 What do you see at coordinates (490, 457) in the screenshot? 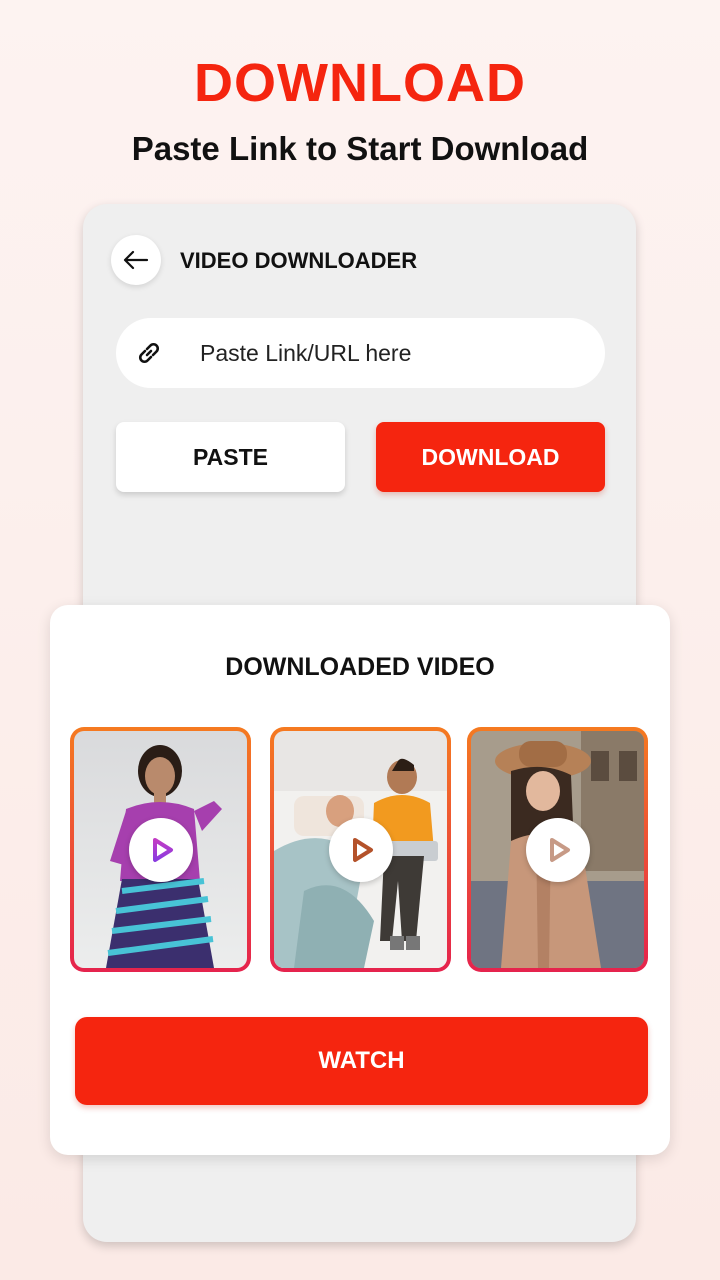
I see `download-button: DOWNLOAD` at bounding box center [490, 457].